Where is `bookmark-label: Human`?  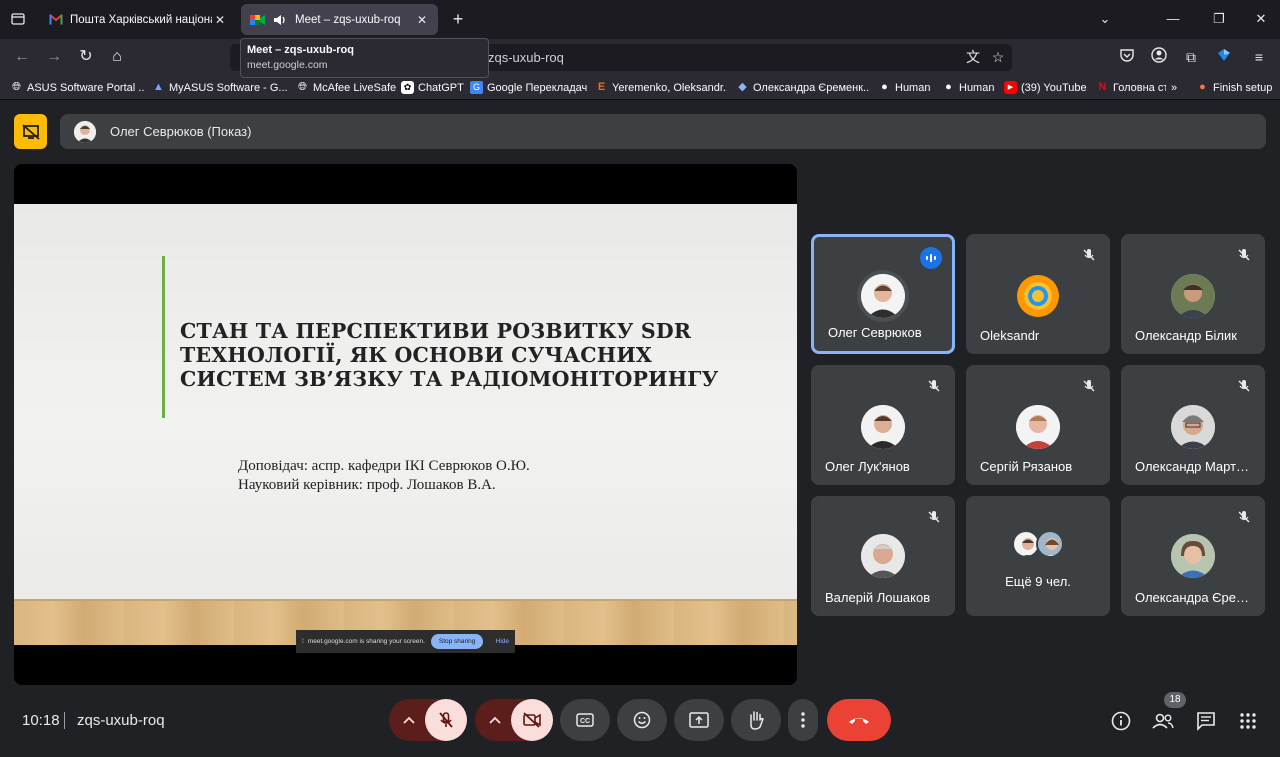 bookmark-label: Human is located at coordinates (977, 87).